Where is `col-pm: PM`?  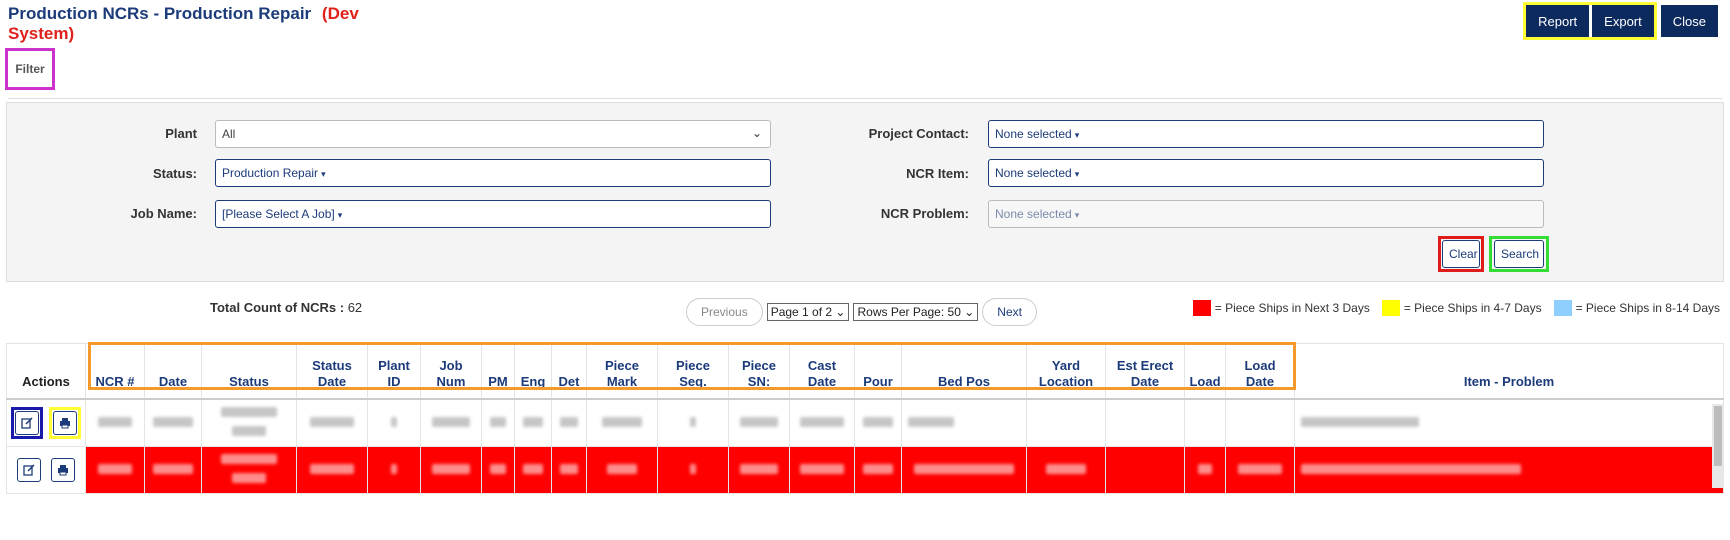
col-pm: PM is located at coordinates (498, 371).